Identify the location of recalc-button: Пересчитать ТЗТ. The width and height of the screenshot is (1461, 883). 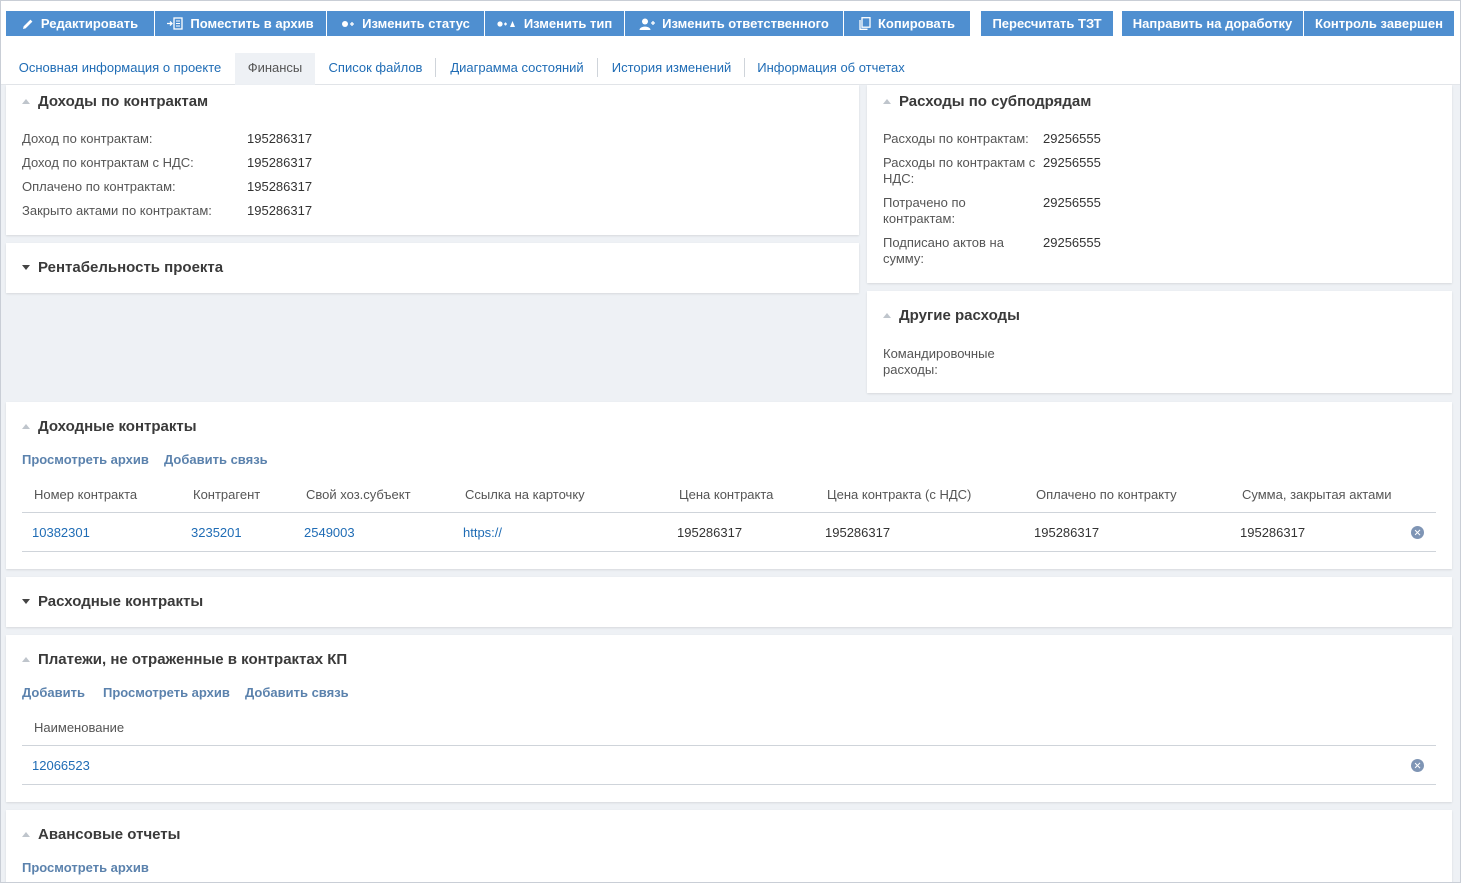
(1047, 23).